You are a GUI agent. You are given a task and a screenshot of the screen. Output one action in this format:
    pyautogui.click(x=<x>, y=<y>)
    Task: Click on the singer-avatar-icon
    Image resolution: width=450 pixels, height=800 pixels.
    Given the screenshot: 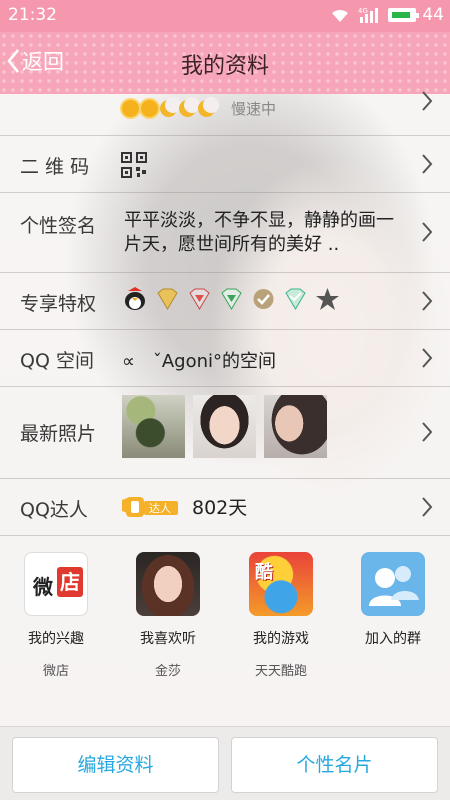 What is the action you would take?
    pyautogui.click(x=168, y=584)
    